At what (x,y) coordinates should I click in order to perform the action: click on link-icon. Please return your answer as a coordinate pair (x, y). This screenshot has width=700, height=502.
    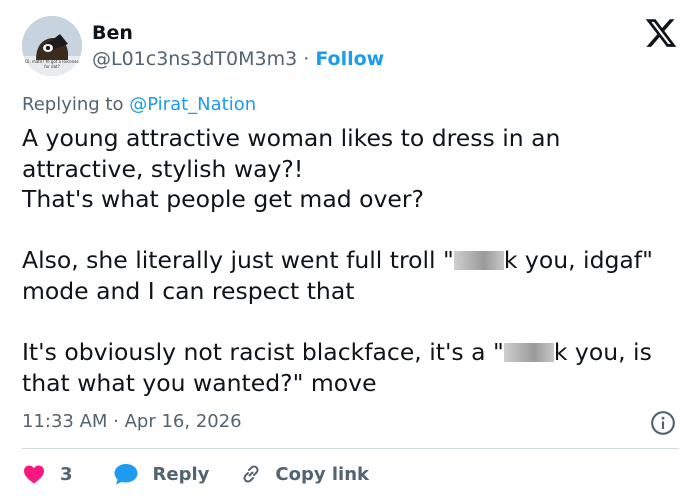
    Looking at the image, I should click on (251, 474).